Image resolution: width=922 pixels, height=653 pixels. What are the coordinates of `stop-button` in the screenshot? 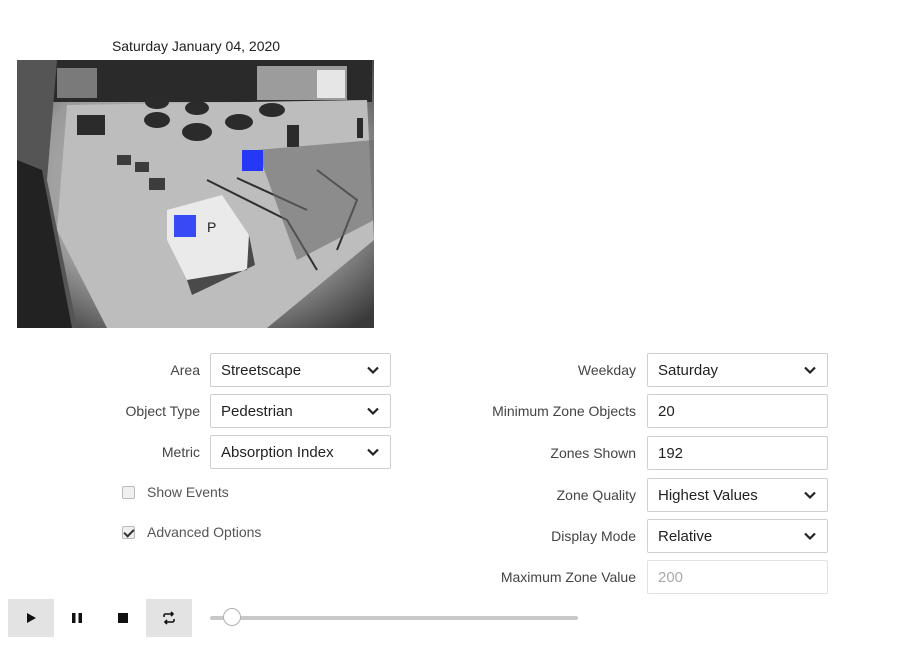 It's located at (123, 618).